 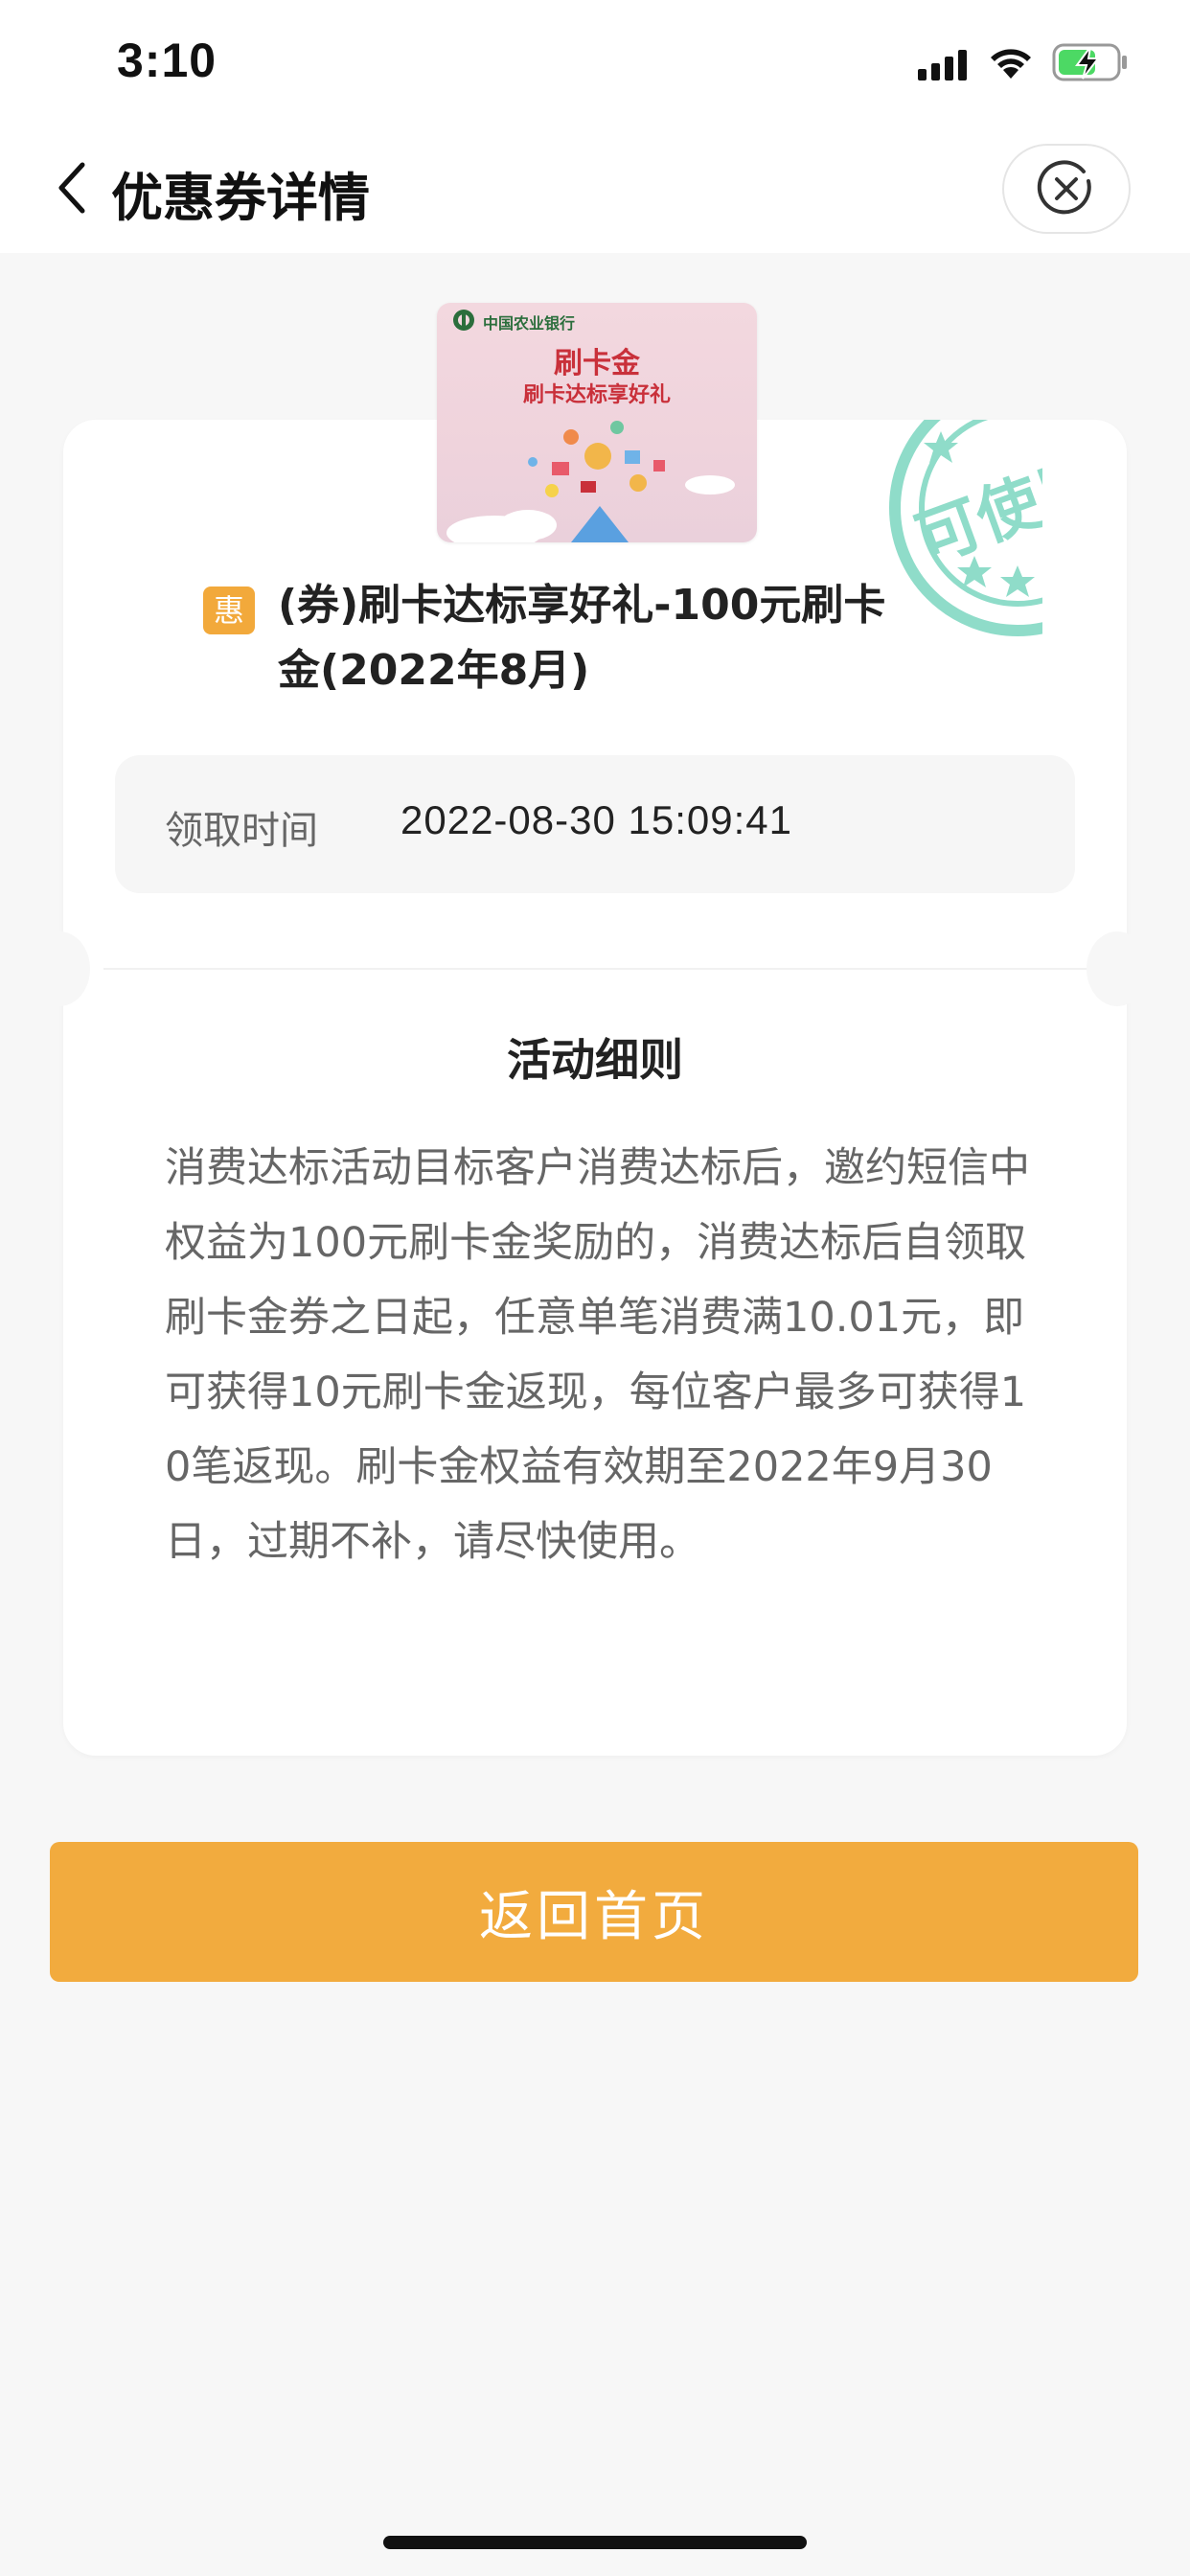 I want to click on close-button, so click(x=1067, y=189).